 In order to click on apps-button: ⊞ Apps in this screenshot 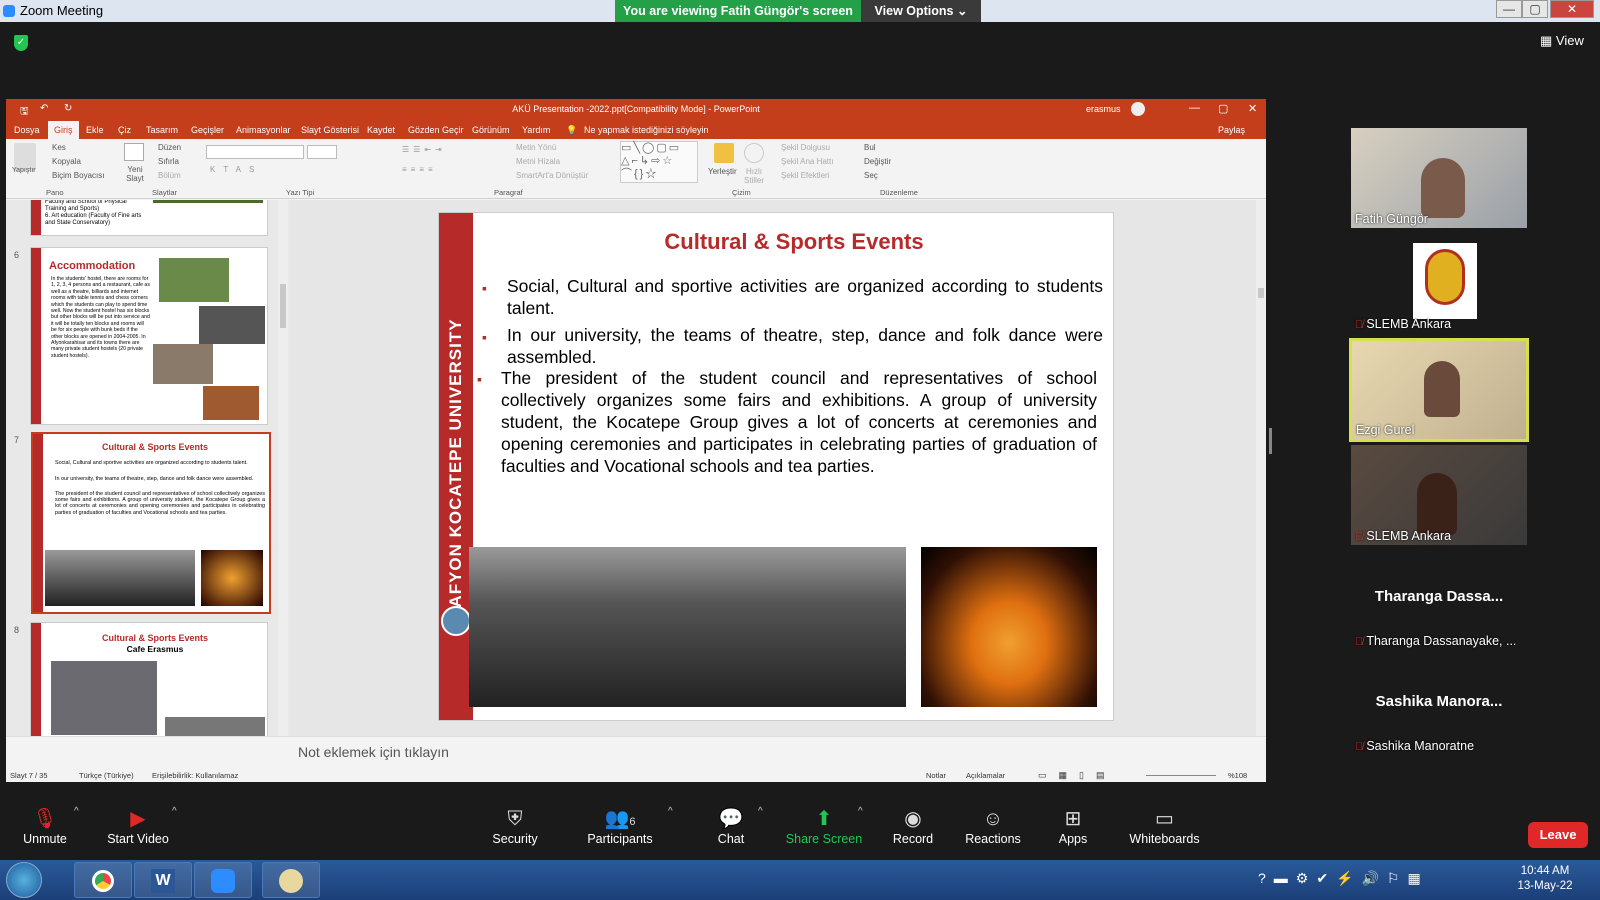, I will do `click(1073, 826)`.